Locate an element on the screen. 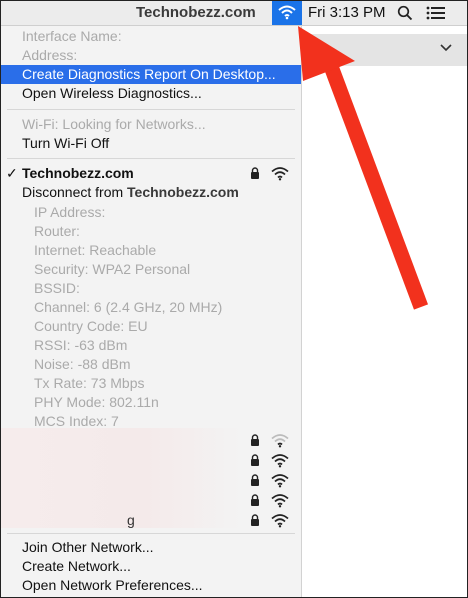 The image size is (468, 598). disconnect-item: Disconnect from Technobezz.com is located at coordinates (151, 192).